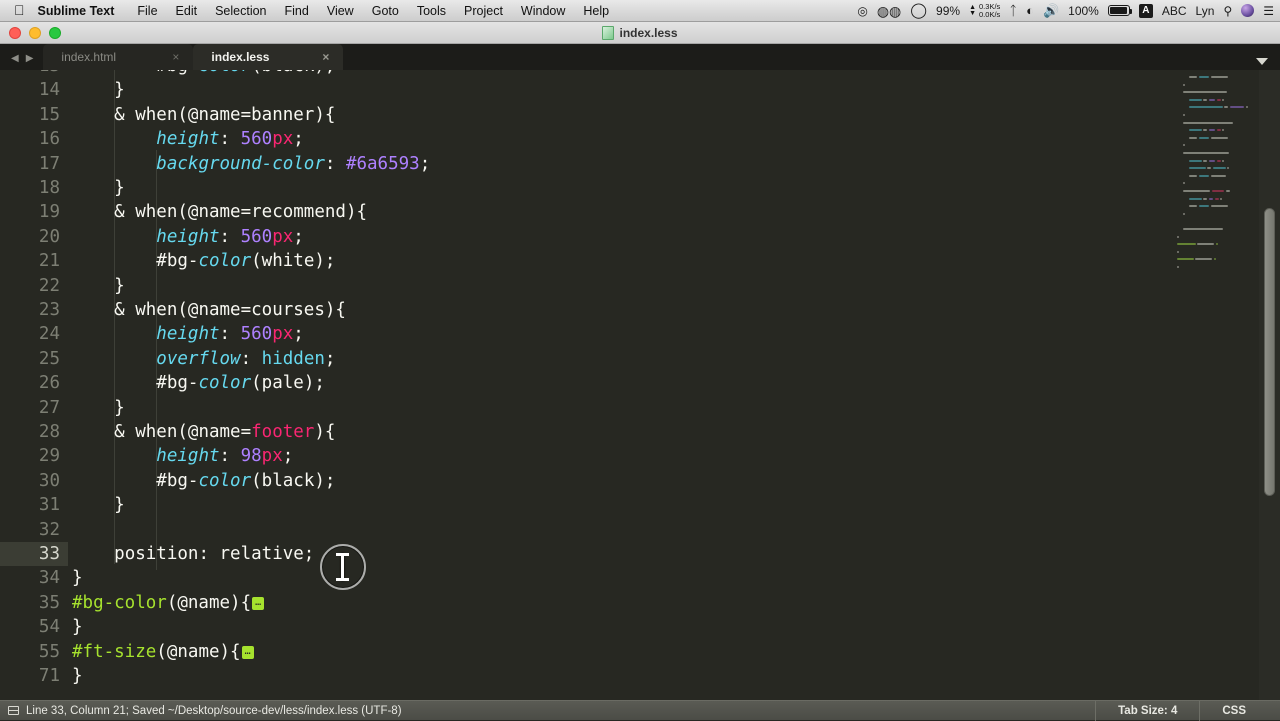  What do you see at coordinates (640, 578) in the screenshot?
I see `code-line: 34}` at bounding box center [640, 578].